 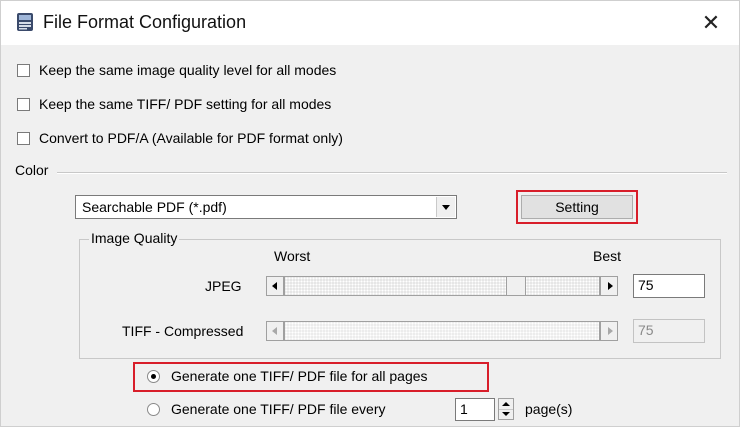 What do you see at coordinates (154, 207) in the screenshot?
I see `format-select-value: Searchable PDF (*.pdf)` at bounding box center [154, 207].